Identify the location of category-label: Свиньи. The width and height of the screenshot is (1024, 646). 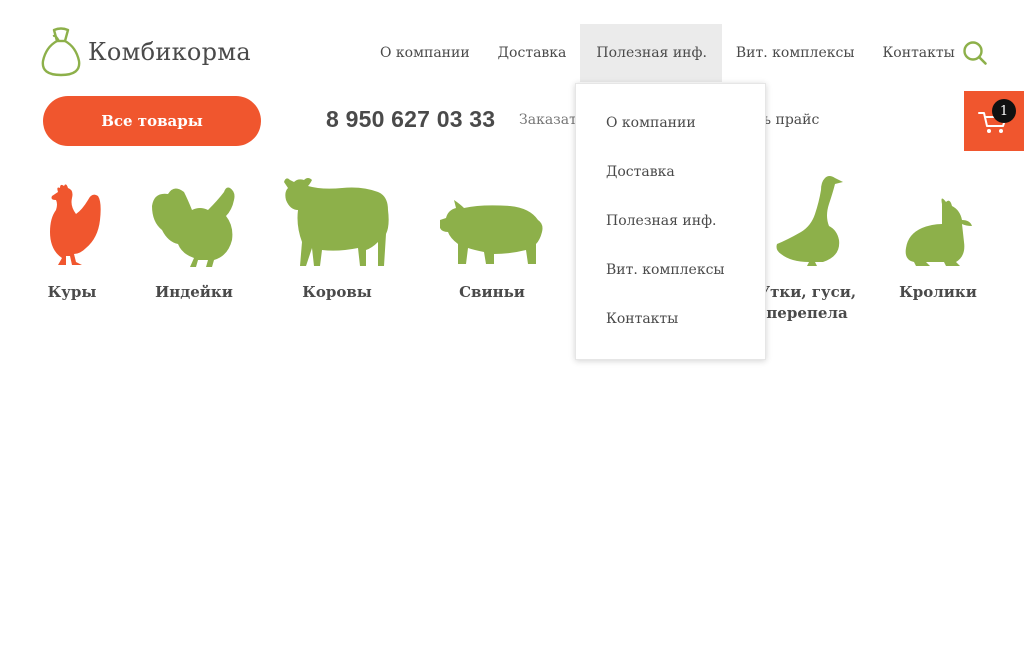
(492, 292).